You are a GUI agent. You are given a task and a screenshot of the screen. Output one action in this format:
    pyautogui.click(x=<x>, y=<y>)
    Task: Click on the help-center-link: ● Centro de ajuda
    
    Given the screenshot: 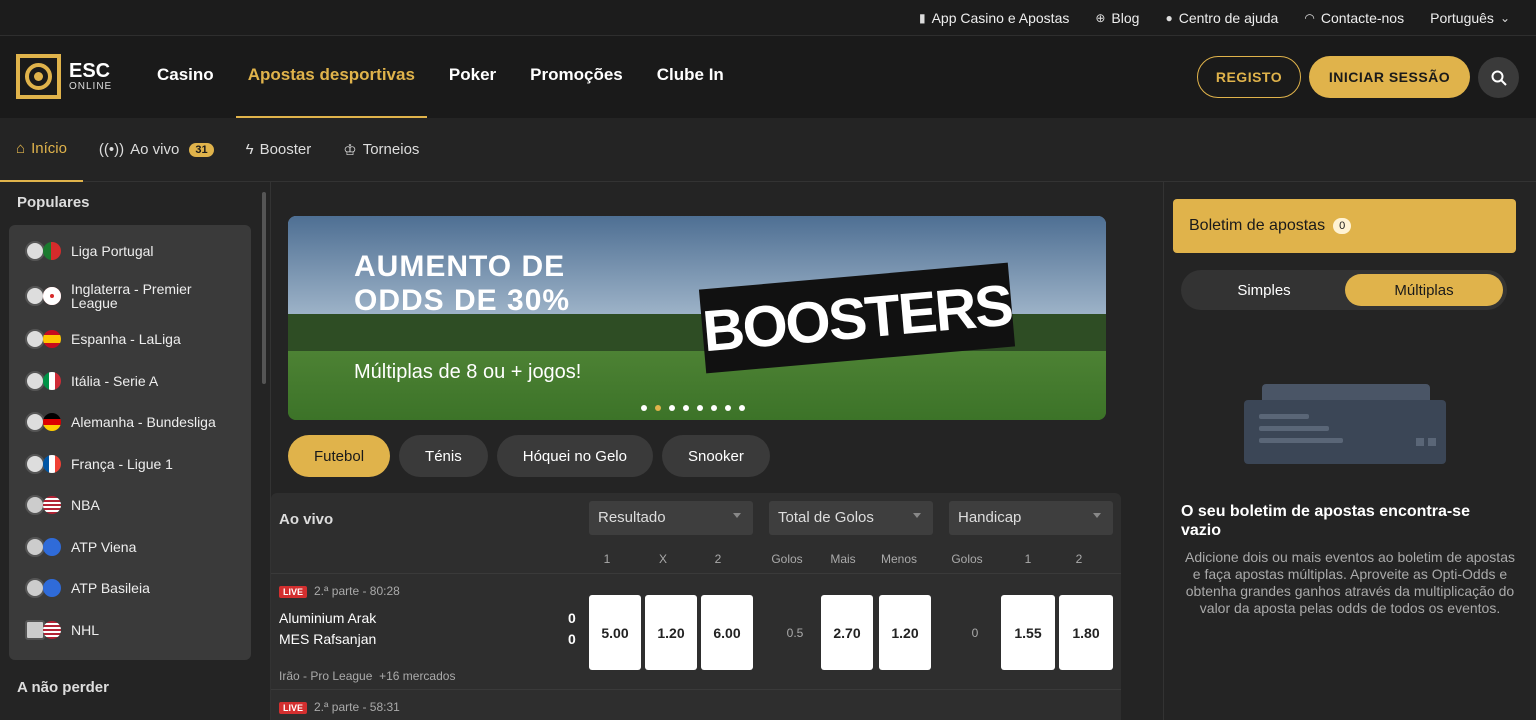 What is the action you would take?
    pyautogui.click(x=1221, y=18)
    